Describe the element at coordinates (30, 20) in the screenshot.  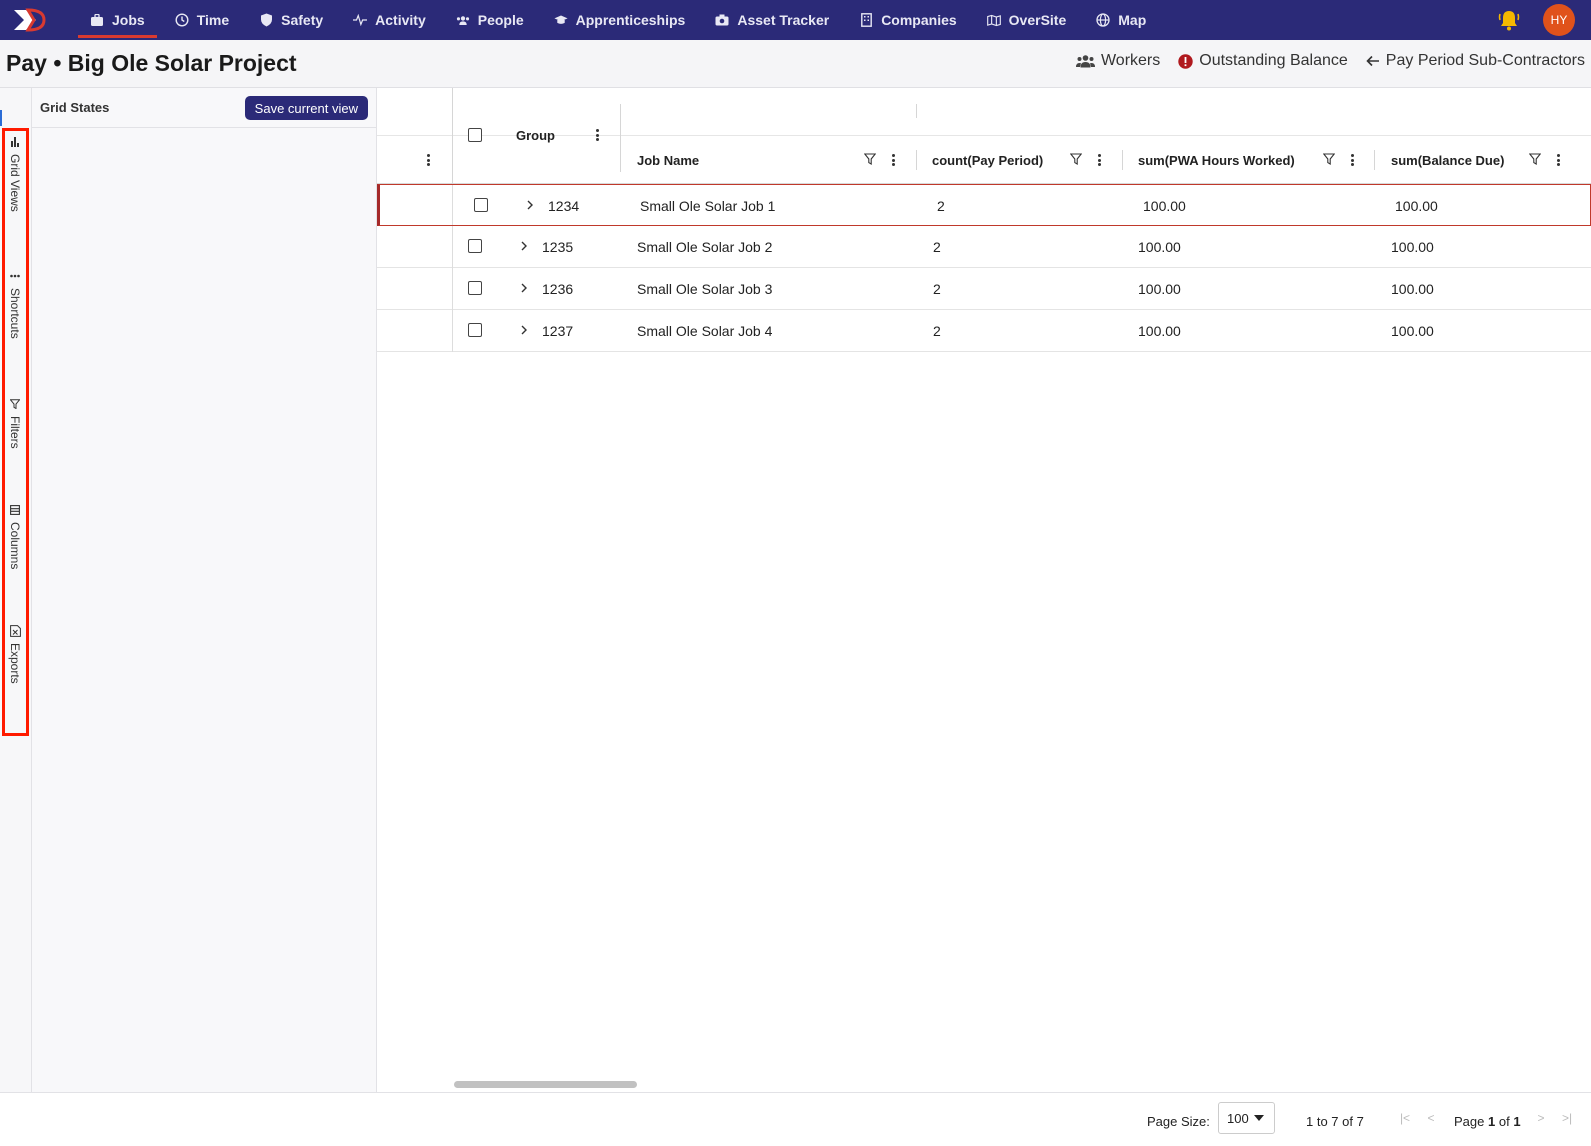
I see `app-logo` at that location.